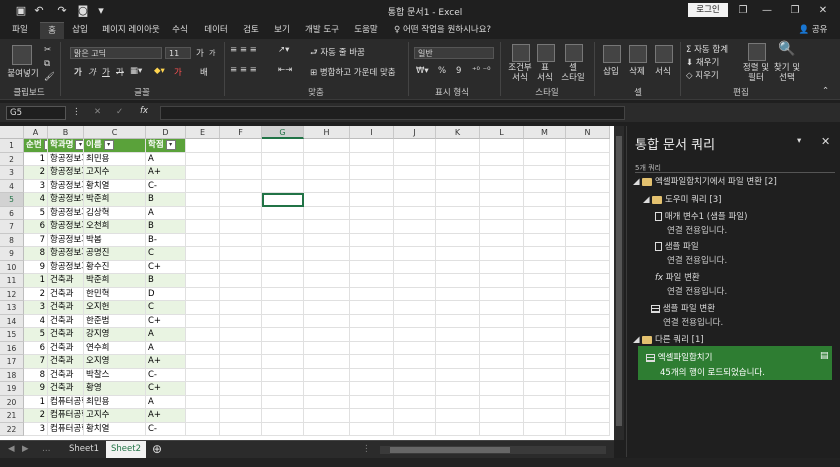 Image resolution: width=840 pixels, height=467 pixels. I want to click on paste-button: 붙여넣기, so click(23, 73).